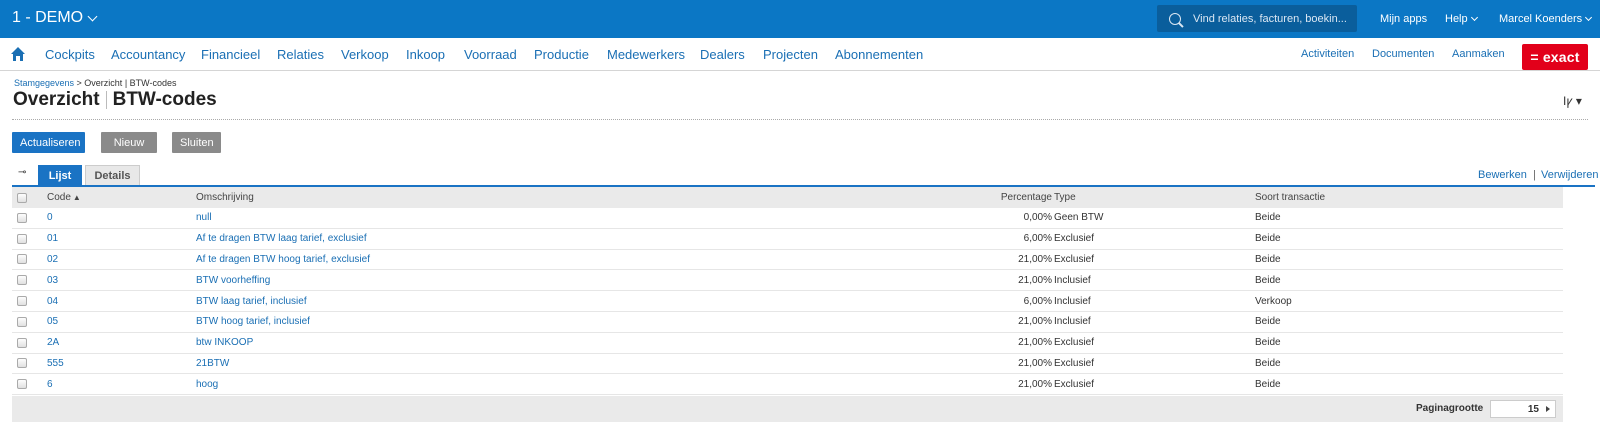  Describe the element at coordinates (224, 343) in the screenshot. I see `description-cell: btw INKOOP` at that location.